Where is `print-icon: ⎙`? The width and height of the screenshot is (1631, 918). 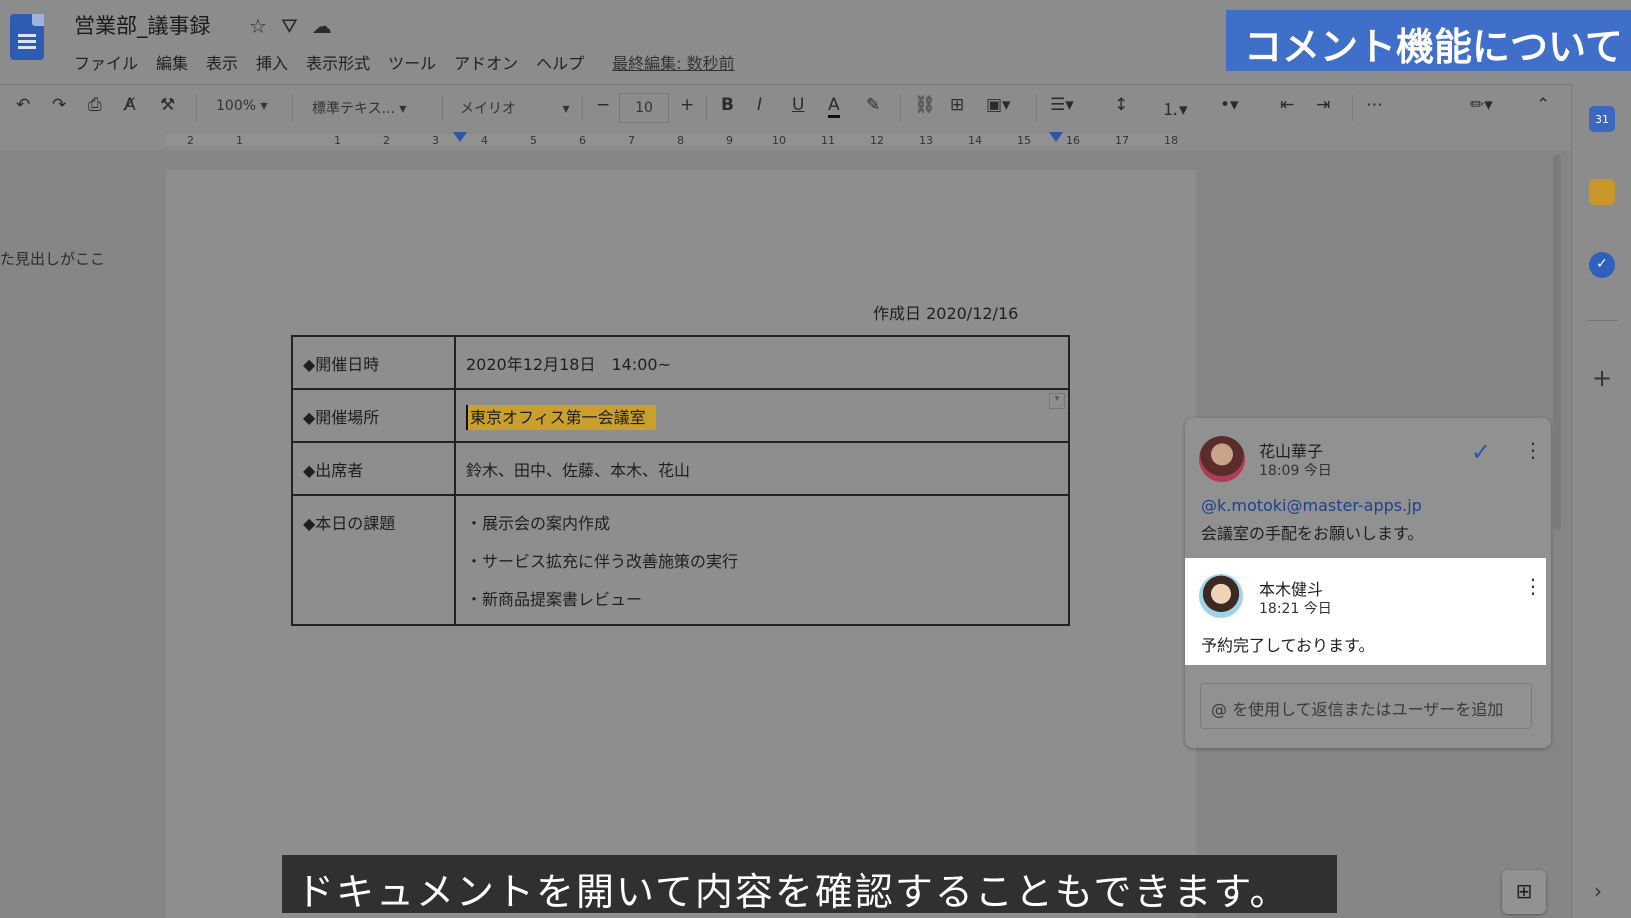
print-icon: ⎙ is located at coordinates (95, 105).